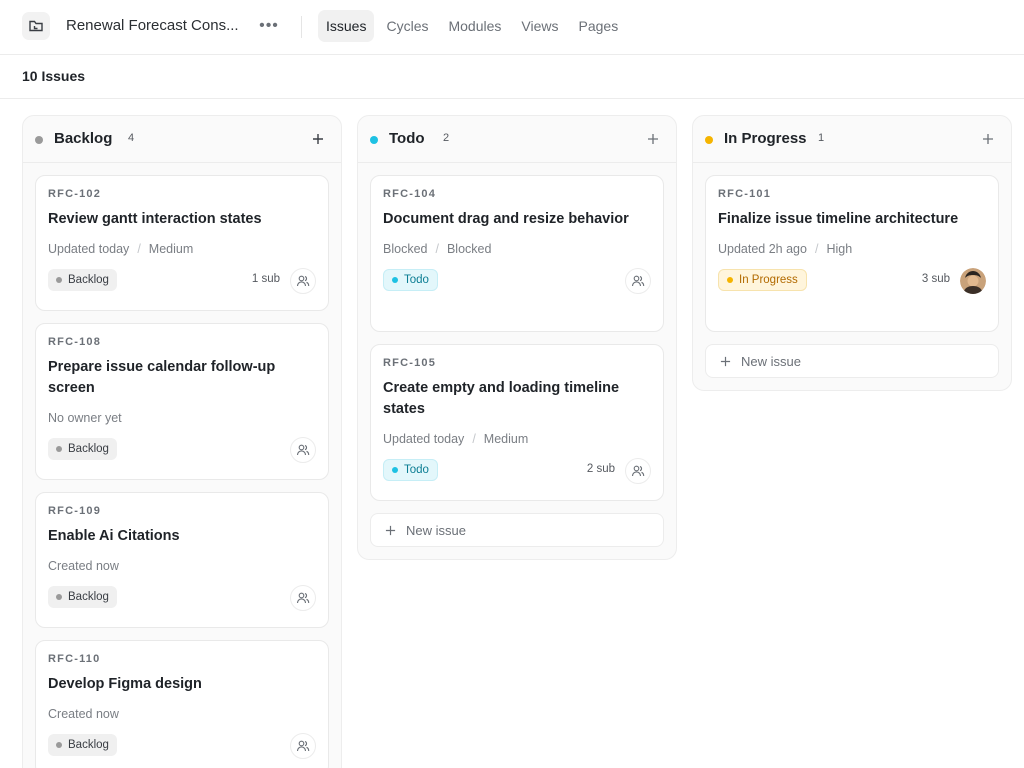 The height and width of the screenshot is (768, 1024). I want to click on column-title: Backlog, so click(83, 138).